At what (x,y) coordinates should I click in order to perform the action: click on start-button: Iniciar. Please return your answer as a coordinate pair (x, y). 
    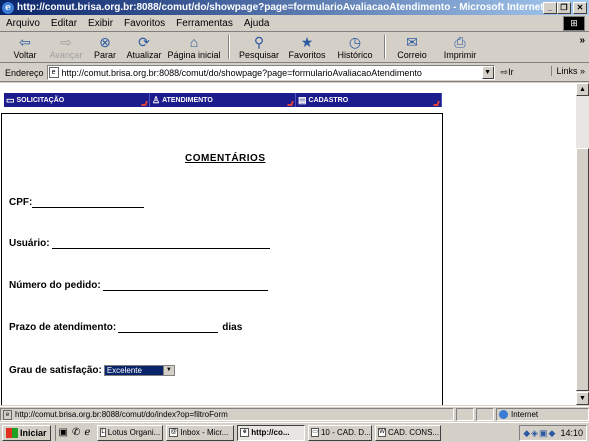
    Looking at the image, I should click on (26, 432).